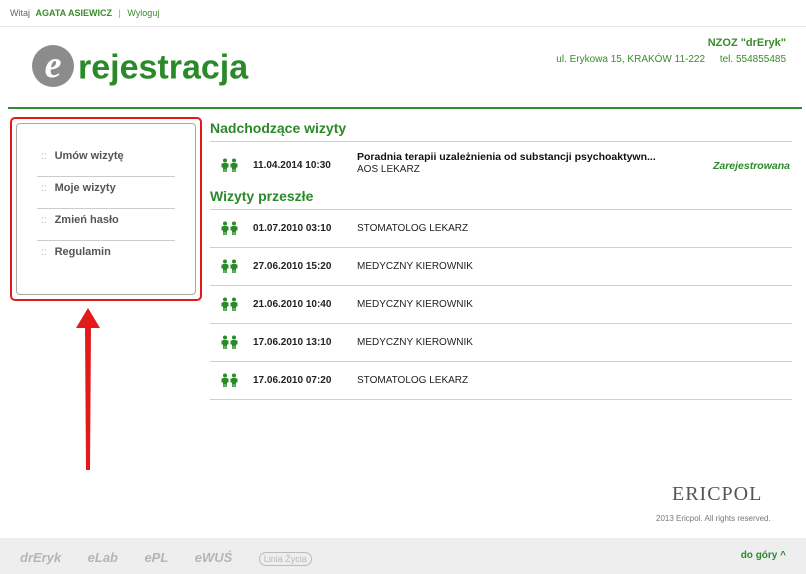 Image resolution: width=806 pixels, height=574 pixels. Describe the element at coordinates (214, 557) in the screenshot. I see `brand-ewus-logo: eWUŚ` at that location.